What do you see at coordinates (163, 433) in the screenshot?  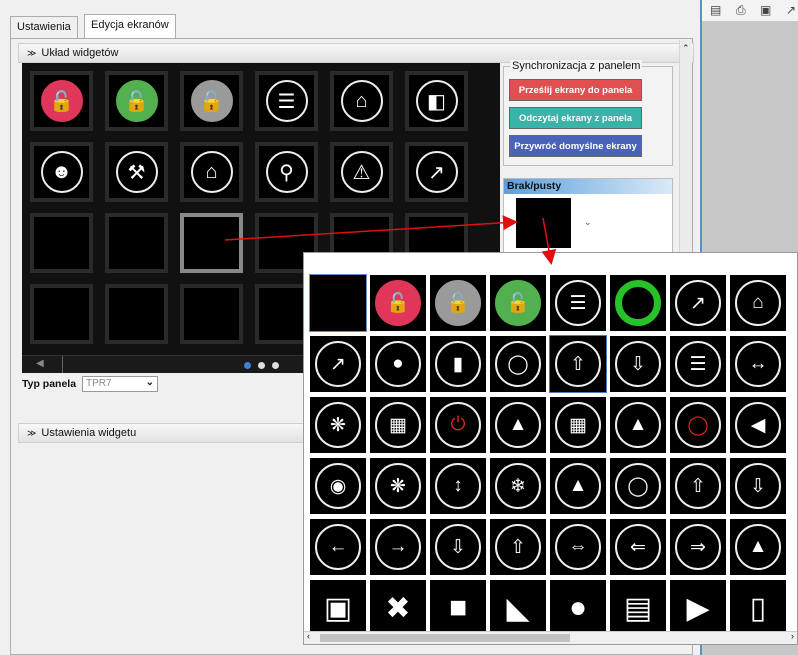 I see `widget-settings-header: ≫ Ustawienia widgetu` at bounding box center [163, 433].